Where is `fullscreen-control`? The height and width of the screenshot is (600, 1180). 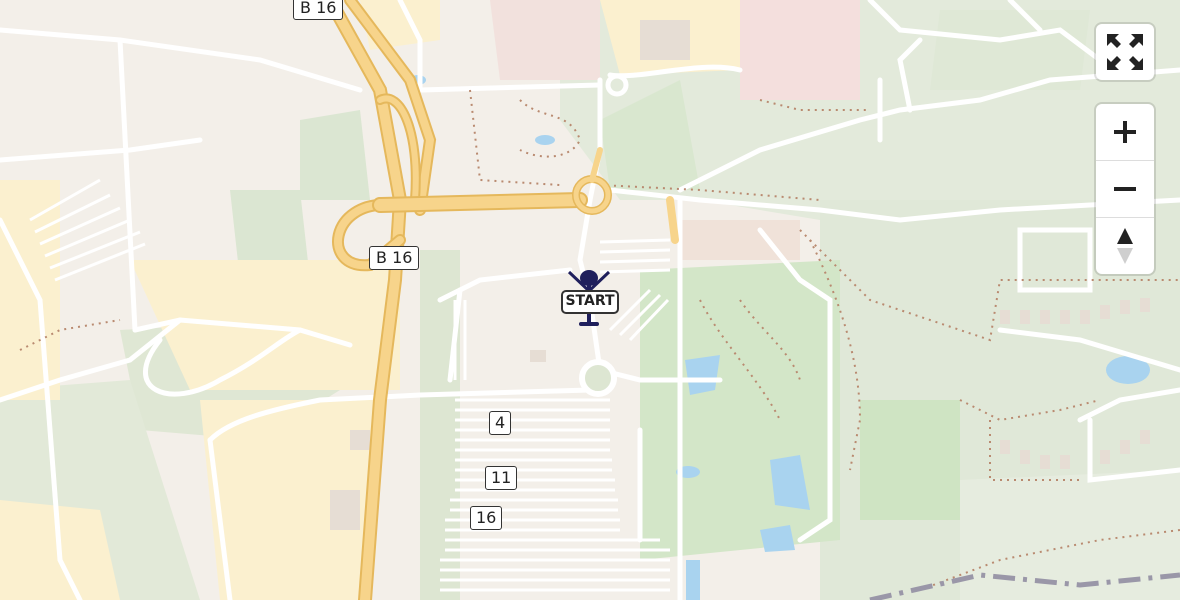 fullscreen-control is located at coordinates (1125, 52).